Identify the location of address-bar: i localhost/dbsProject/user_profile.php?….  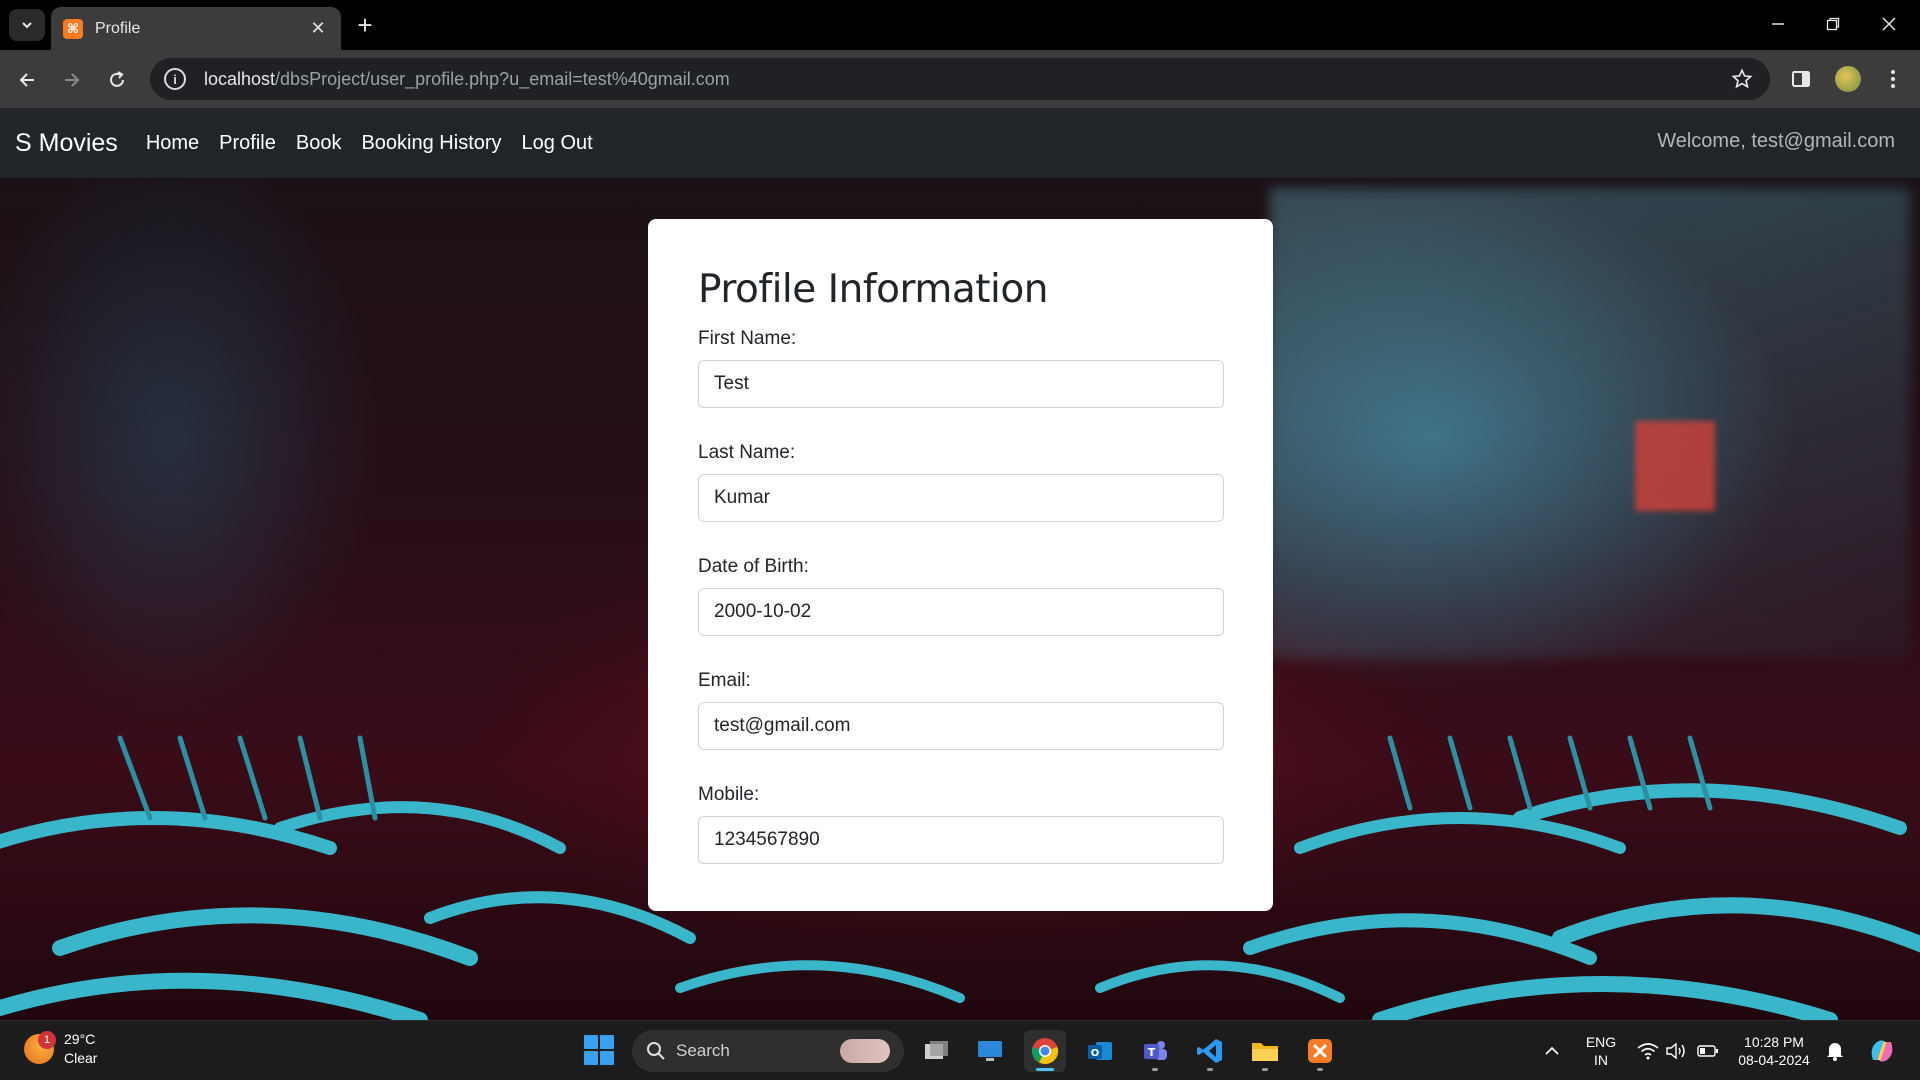
(960, 79).